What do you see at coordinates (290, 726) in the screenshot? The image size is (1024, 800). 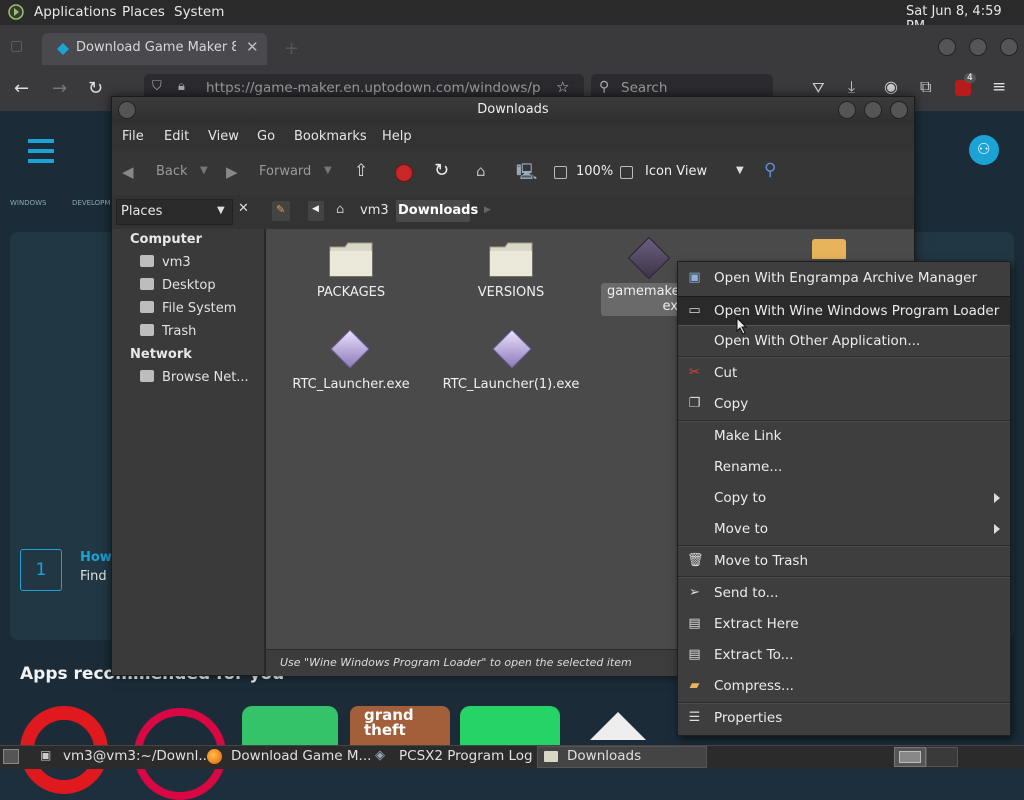 I see `dev-app-icon` at bounding box center [290, 726].